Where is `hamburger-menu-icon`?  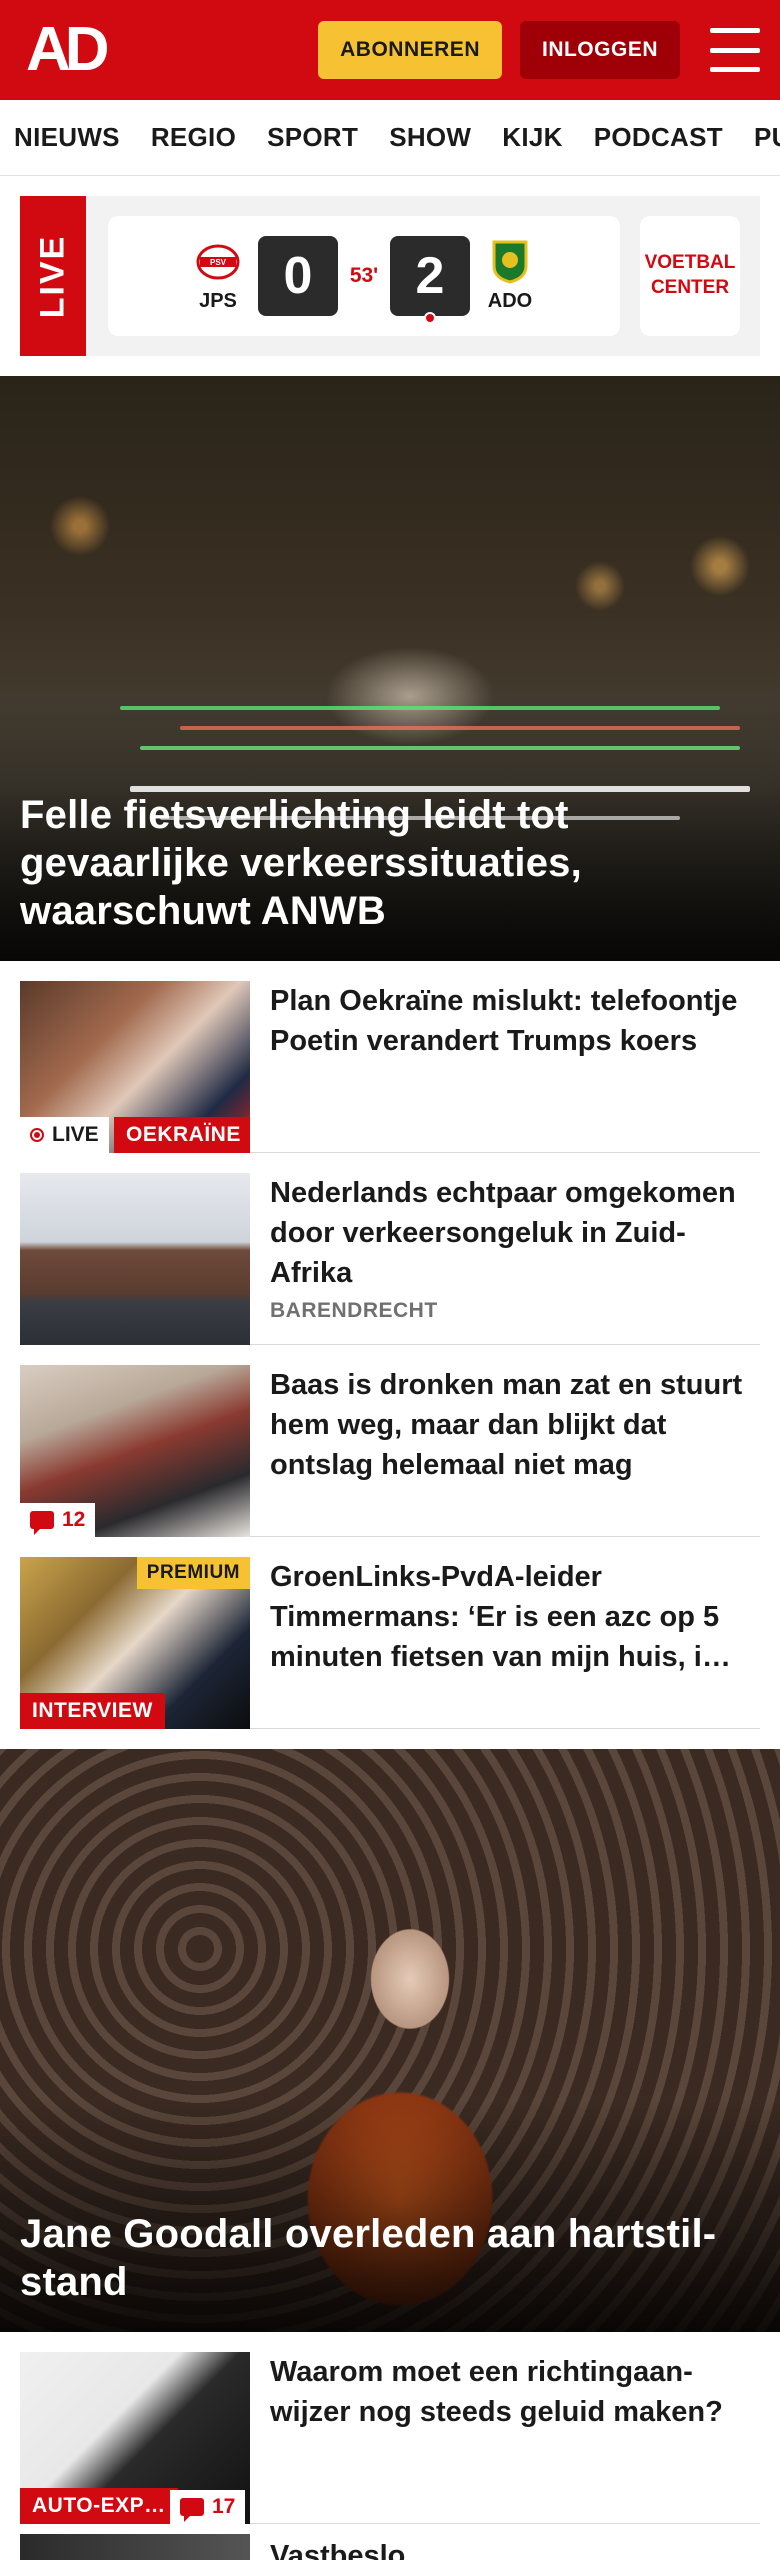
hamburger-menu-icon is located at coordinates (735, 50).